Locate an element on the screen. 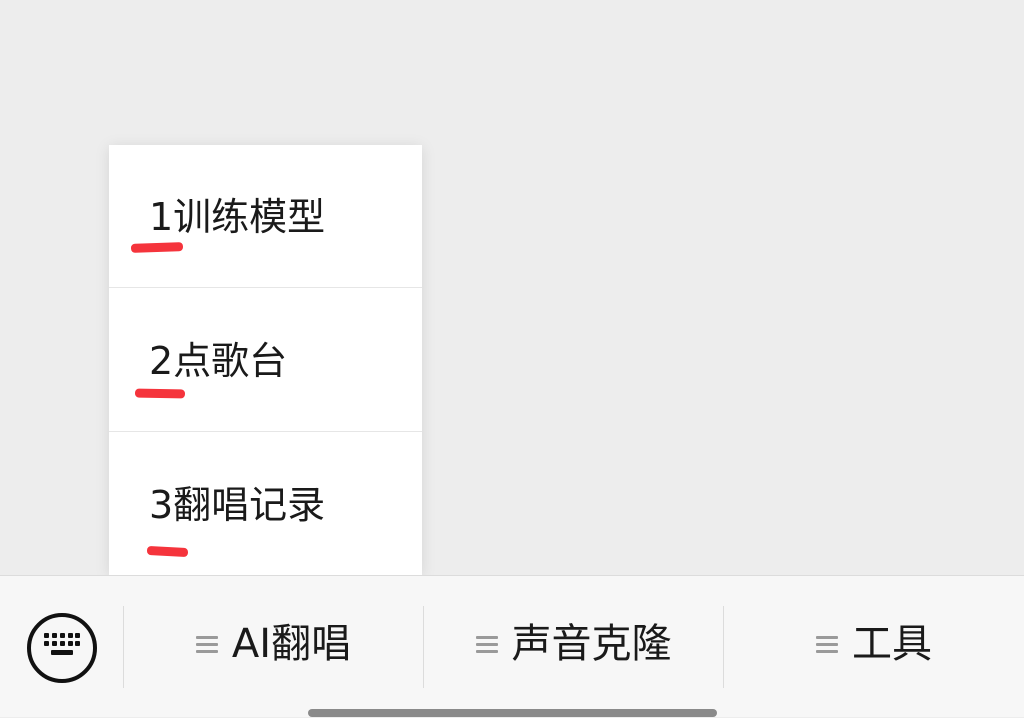 Image resolution: width=1024 pixels, height=718 pixels. popup-menu-item-song-request: 2点歌台 is located at coordinates (265, 360).